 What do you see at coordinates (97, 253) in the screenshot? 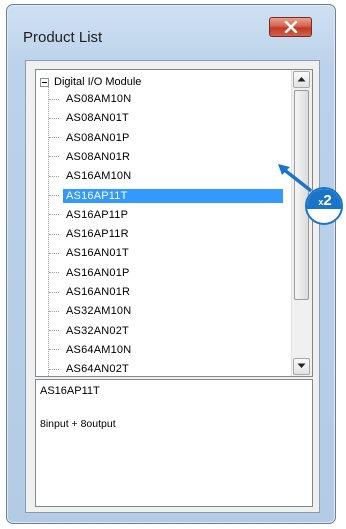
I see `tree-item-label: AS16AN01T` at bounding box center [97, 253].